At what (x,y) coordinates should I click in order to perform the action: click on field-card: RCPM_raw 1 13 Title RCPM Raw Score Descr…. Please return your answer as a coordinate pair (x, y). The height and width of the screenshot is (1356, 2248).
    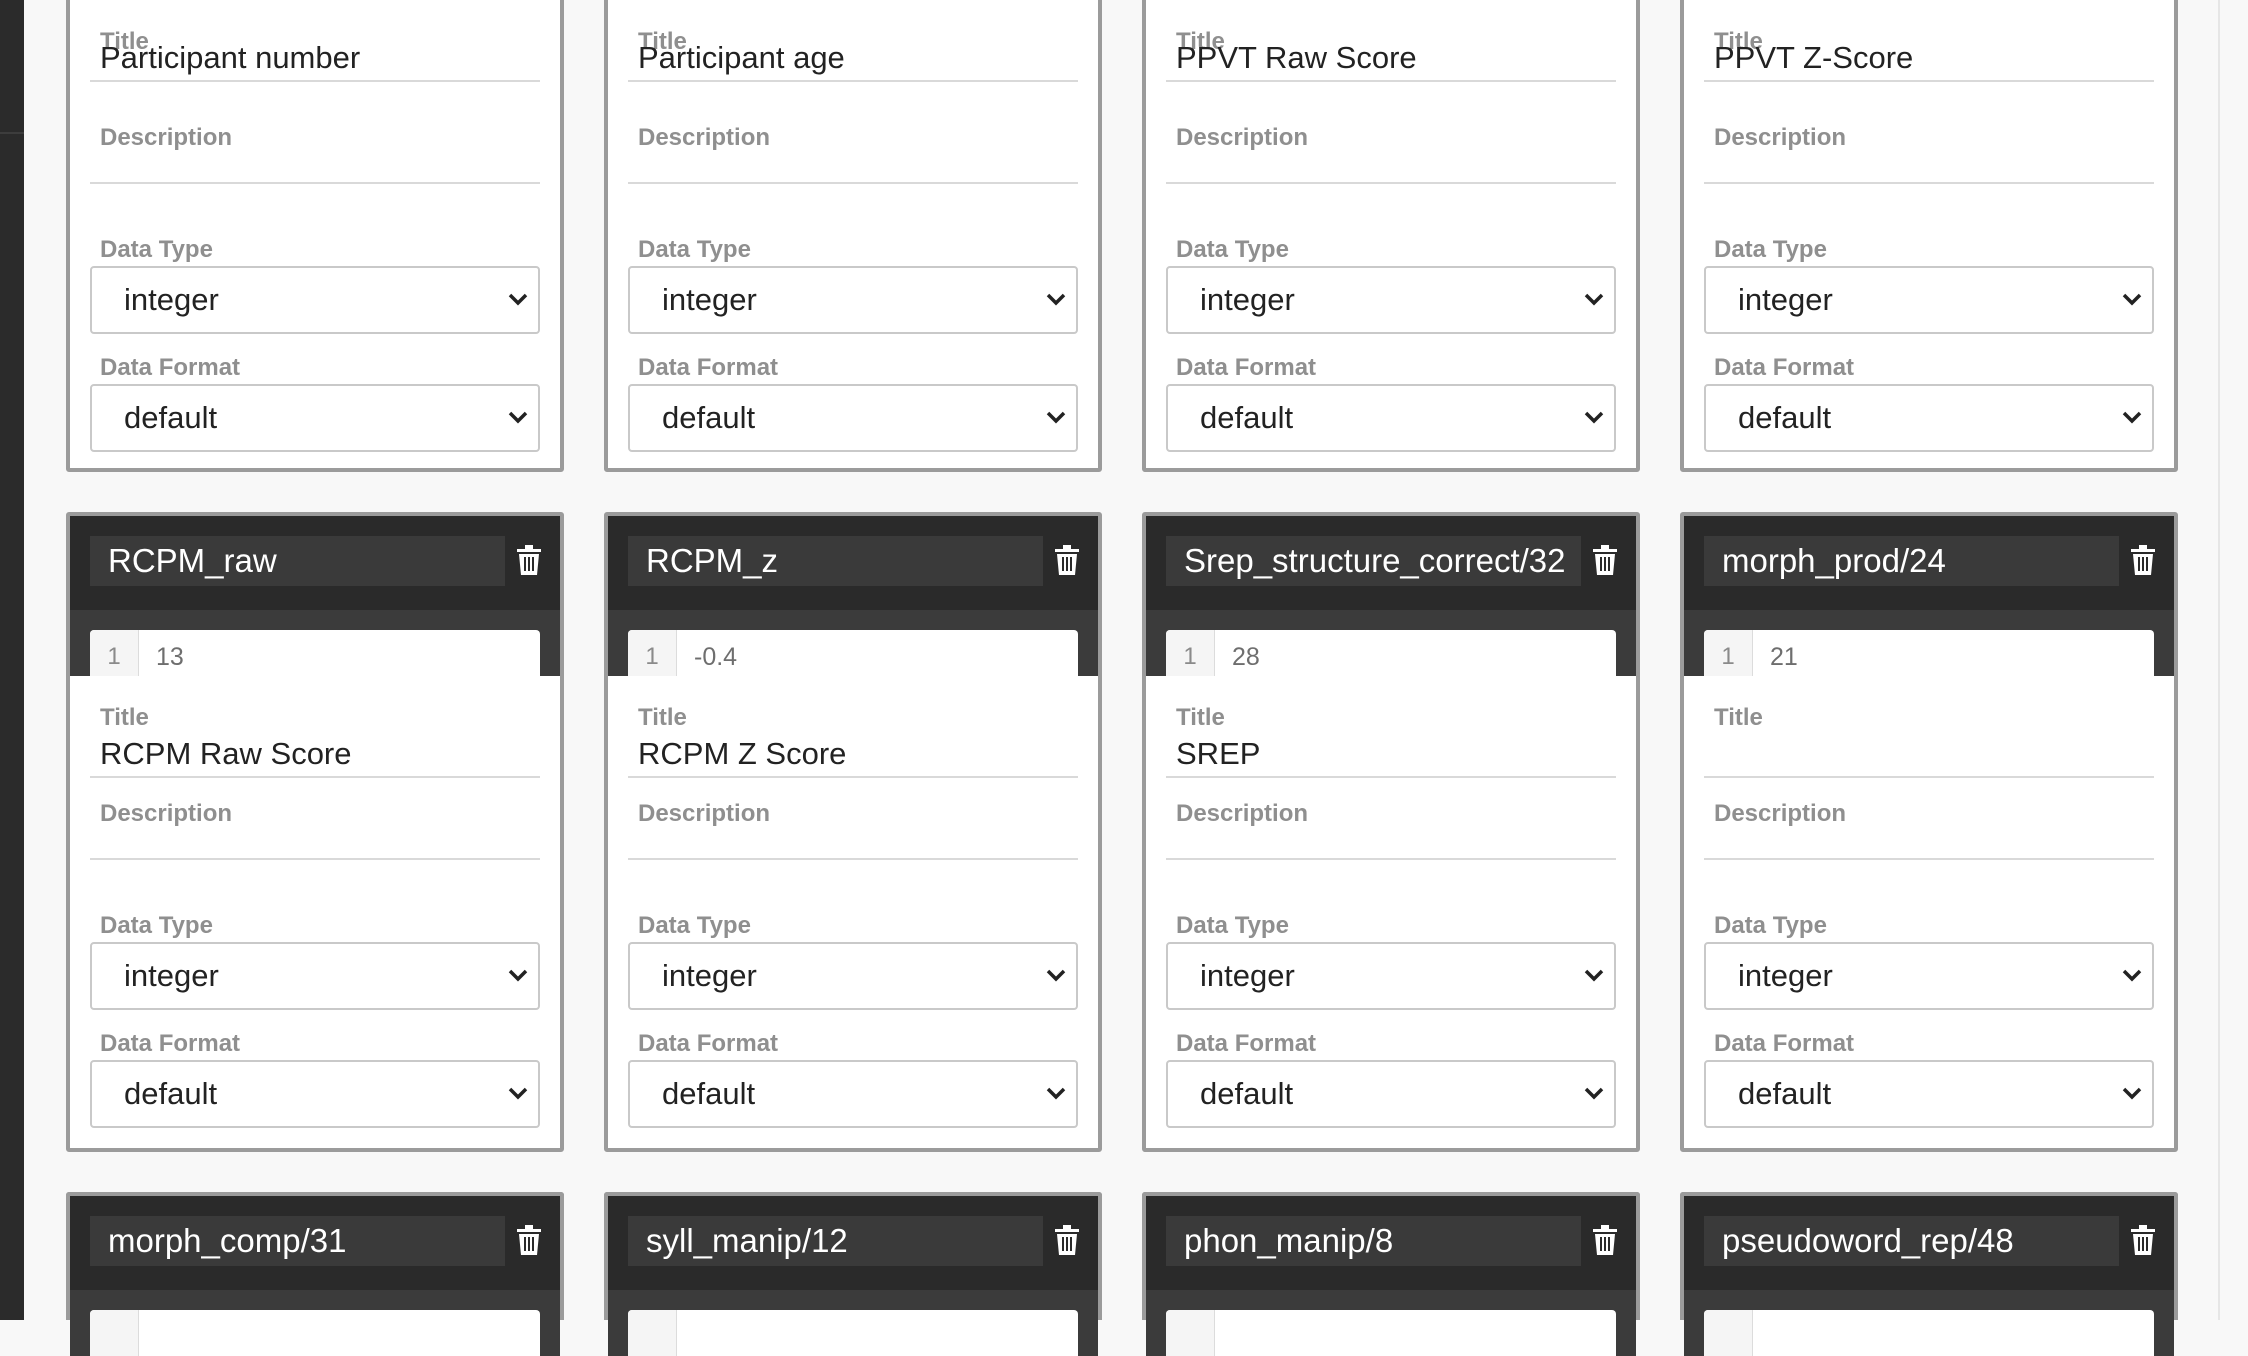
    Looking at the image, I should click on (315, 832).